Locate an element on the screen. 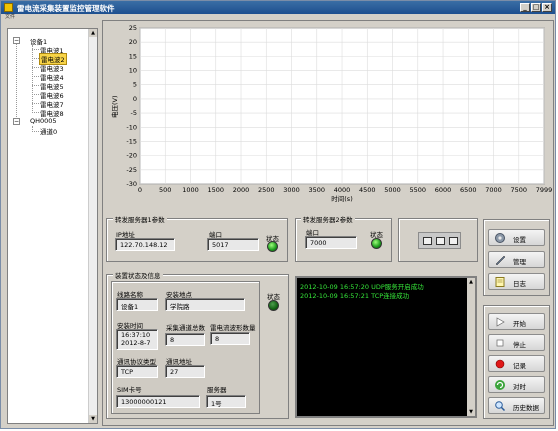 This screenshot has height=431, width=558. sync-time-button: 对时 is located at coordinates (516, 384).